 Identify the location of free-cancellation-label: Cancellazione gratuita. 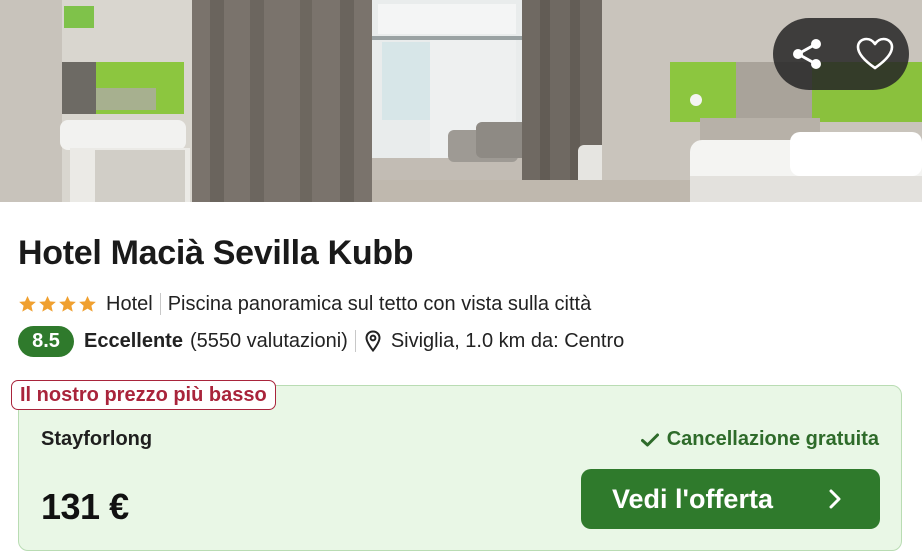
(772, 439).